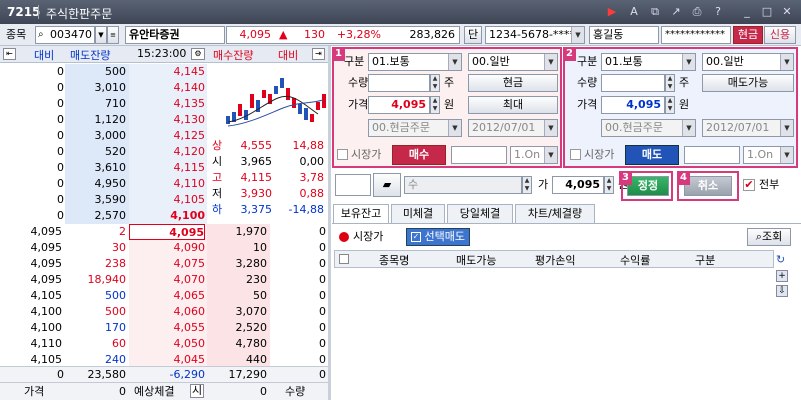 The height and width of the screenshot is (400, 801). What do you see at coordinates (344, 259) in the screenshot?
I see `header-checkbox` at bounding box center [344, 259].